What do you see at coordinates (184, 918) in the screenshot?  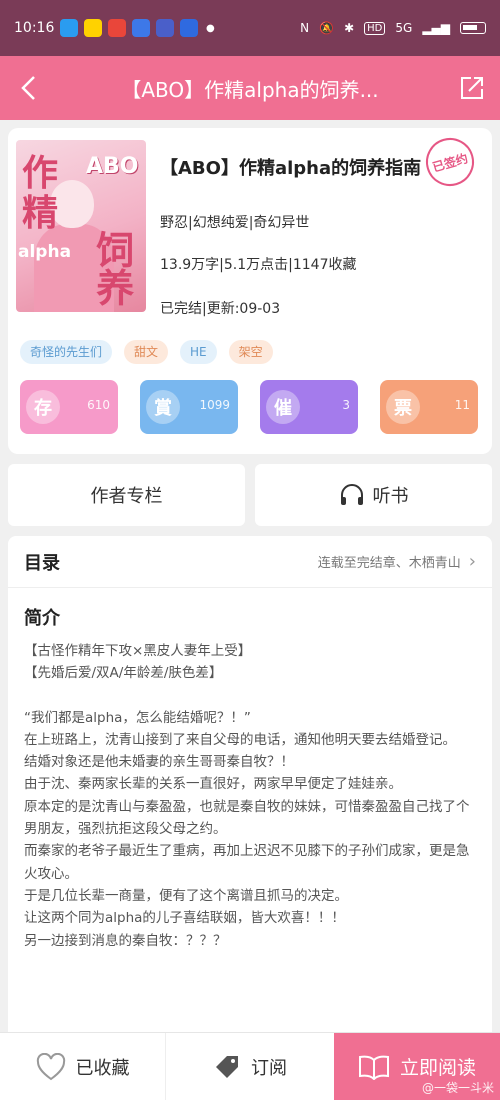 I see `intro-line: 让这两个同为alpha的儿子喜结联姻，皆大欢喜！！！` at bounding box center [184, 918].